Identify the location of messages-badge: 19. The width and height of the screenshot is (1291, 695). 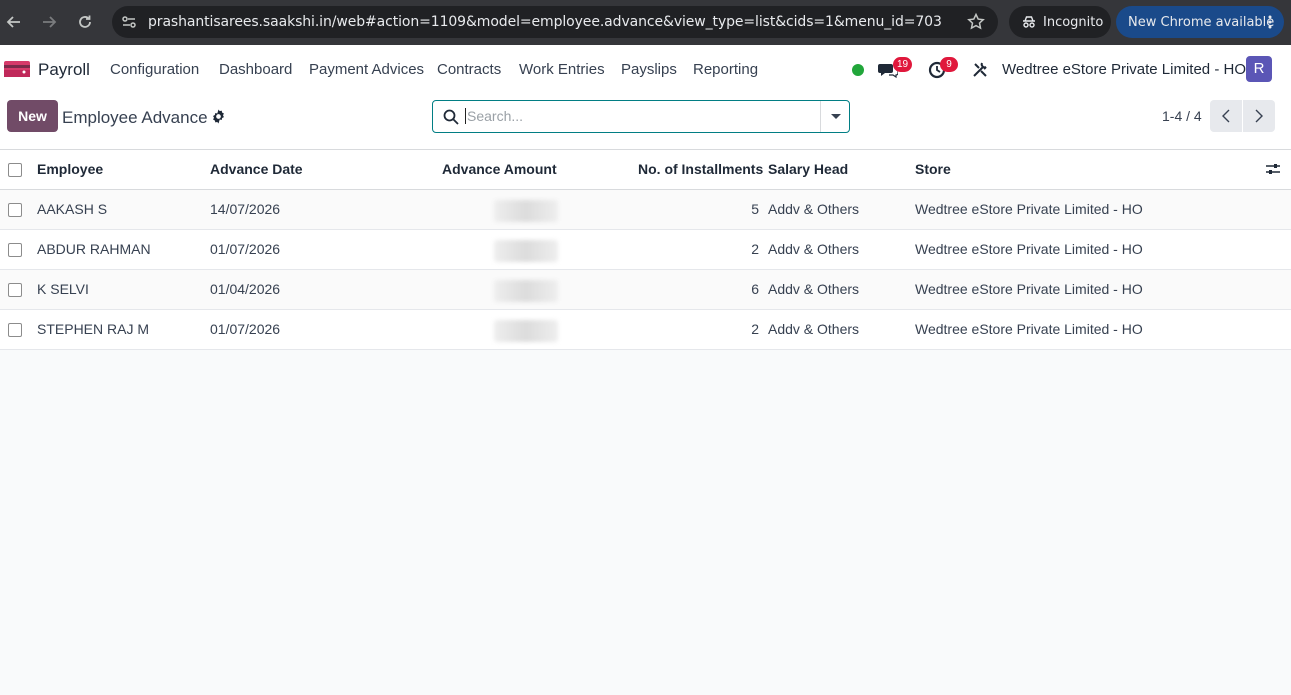
(903, 64).